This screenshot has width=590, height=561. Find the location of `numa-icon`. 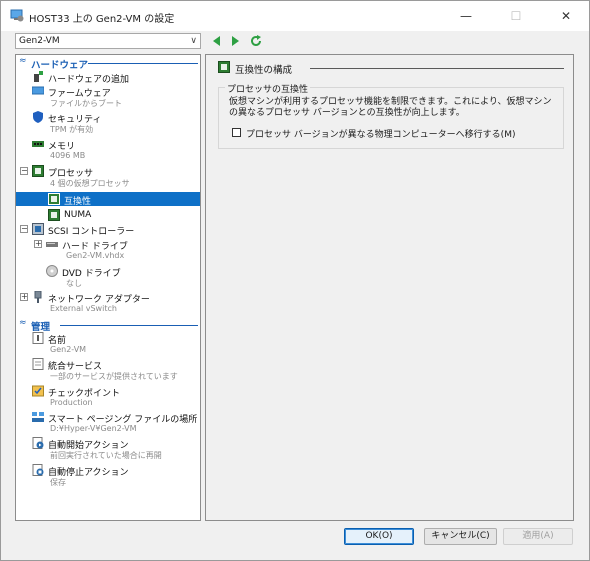

numa-icon is located at coordinates (54, 215).